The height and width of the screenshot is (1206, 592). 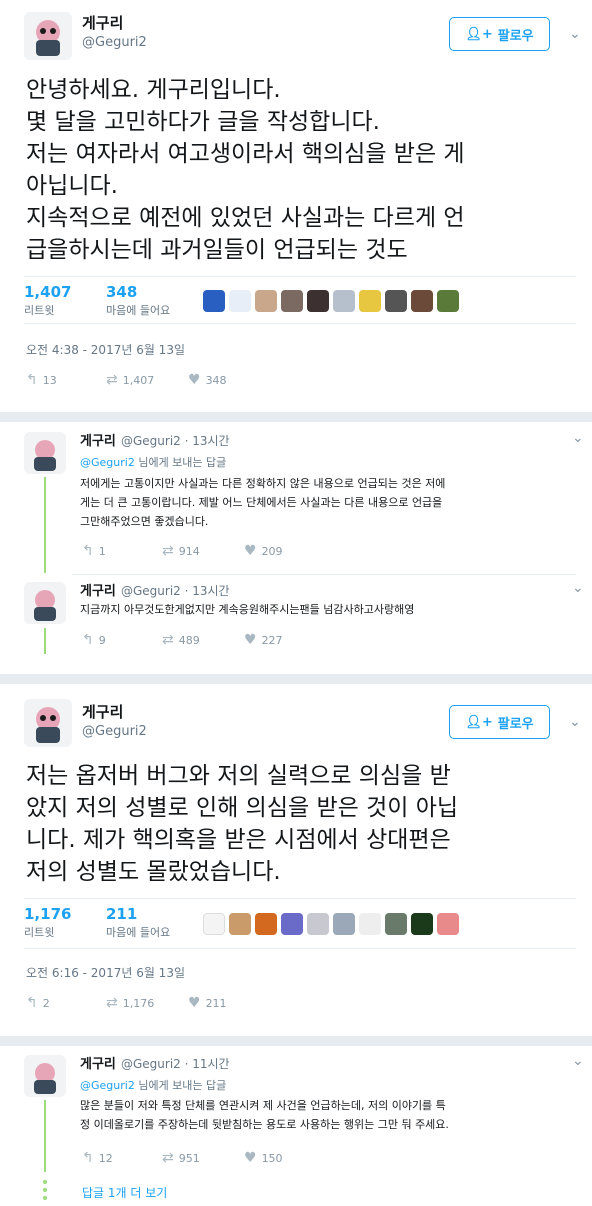 What do you see at coordinates (147, 380) in the screenshot?
I see `retweet-button: ⇄ 1,407` at bounding box center [147, 380].